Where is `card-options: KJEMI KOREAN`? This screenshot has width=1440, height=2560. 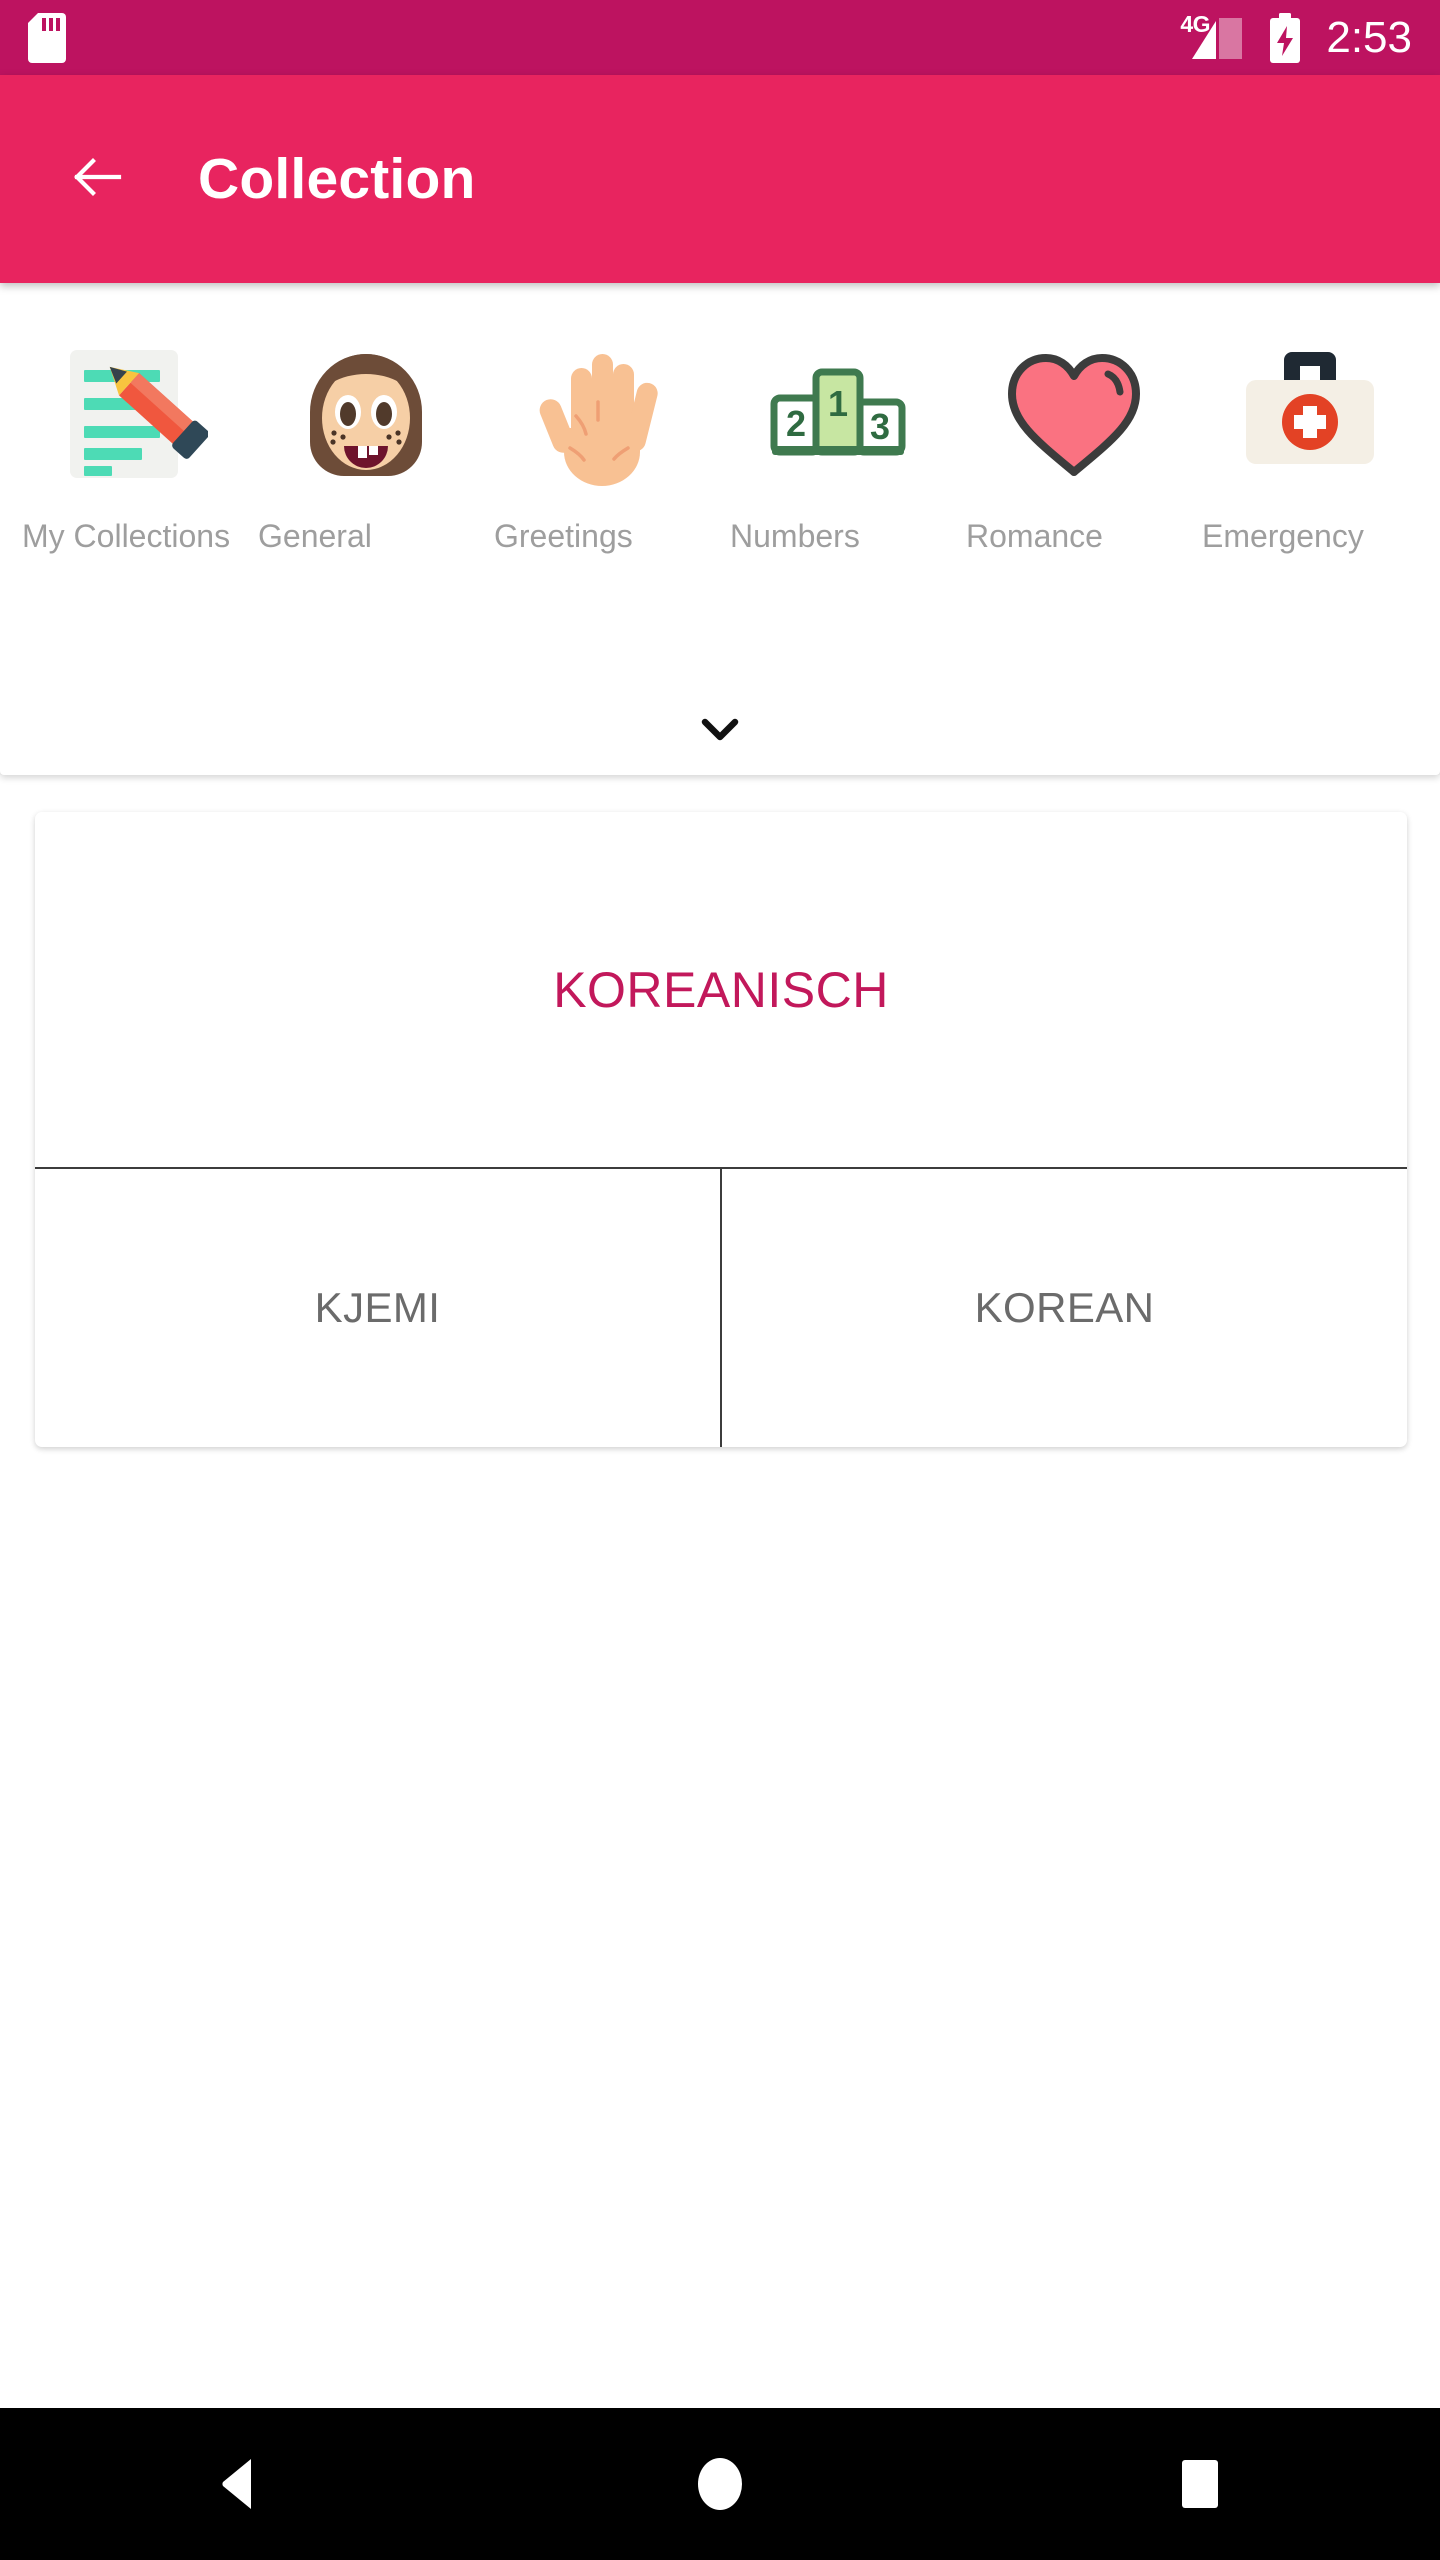
card-options: KJEMI KOREAN is located at coordinates (721, 1307).